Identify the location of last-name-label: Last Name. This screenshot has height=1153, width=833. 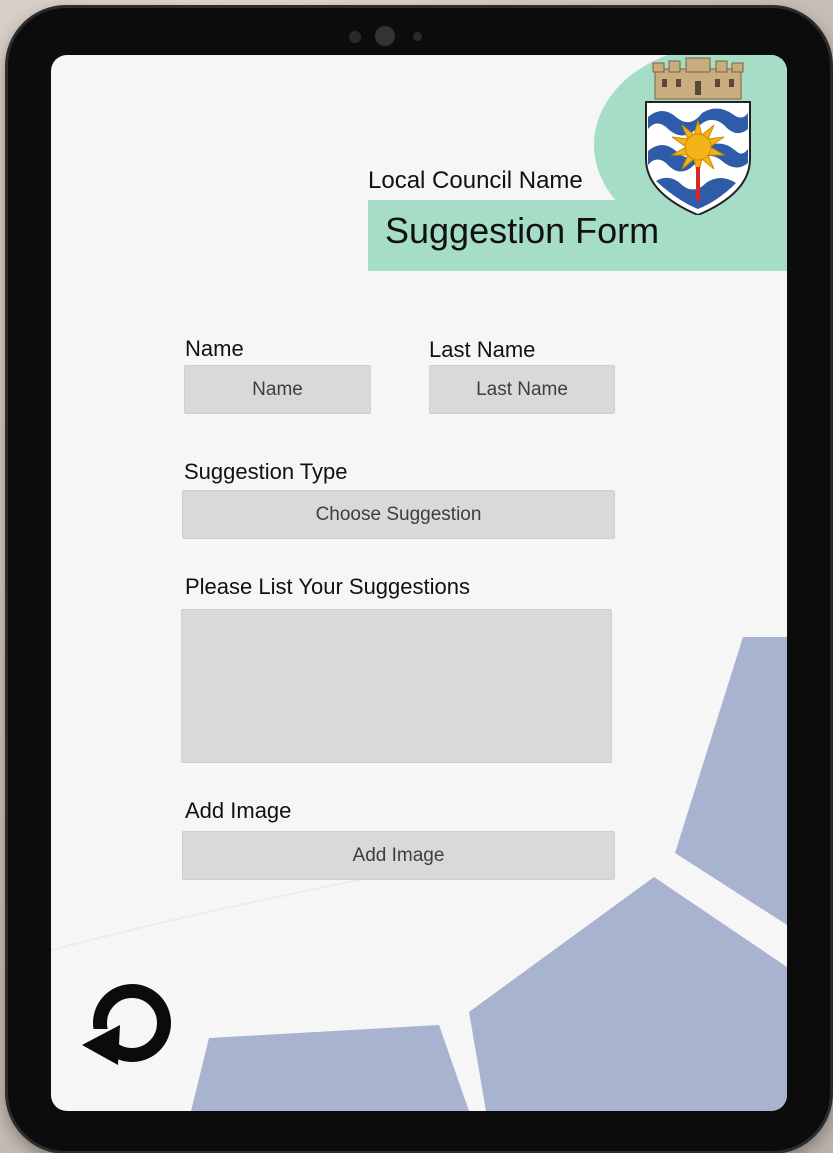
(482, 349).